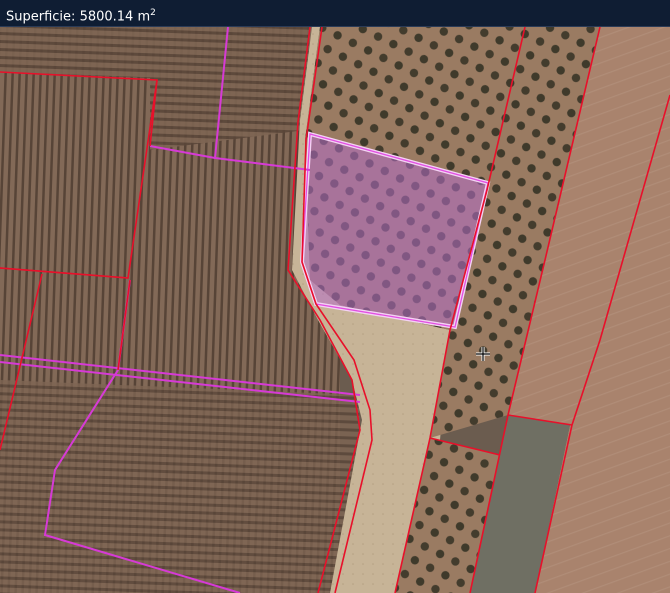 This screenshot has height=593, width=670. I want to click on area-unit-exponent: 2, so click(153, 13).